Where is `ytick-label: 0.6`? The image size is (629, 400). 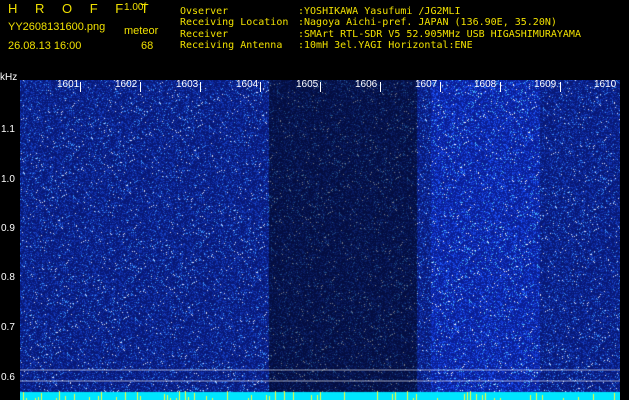
ytick-label: 0.6 is located at coordinates (8, 377).